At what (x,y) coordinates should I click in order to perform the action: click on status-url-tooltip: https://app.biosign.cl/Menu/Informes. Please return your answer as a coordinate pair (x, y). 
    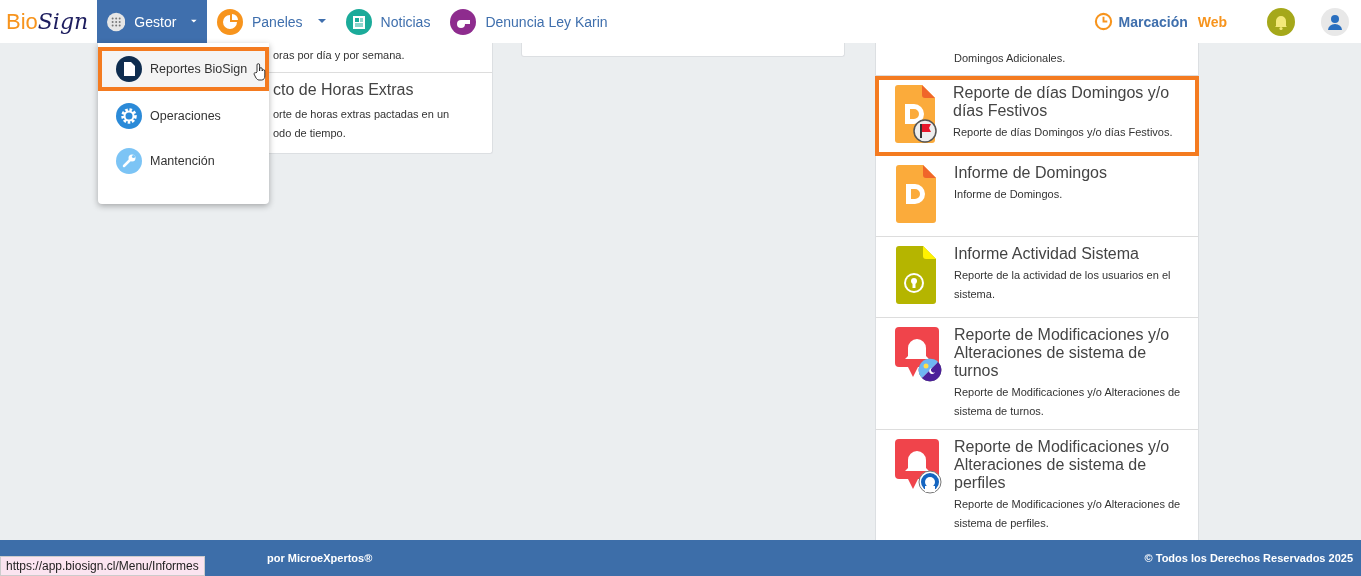
    Looking at the image, I should click on (102, 566).